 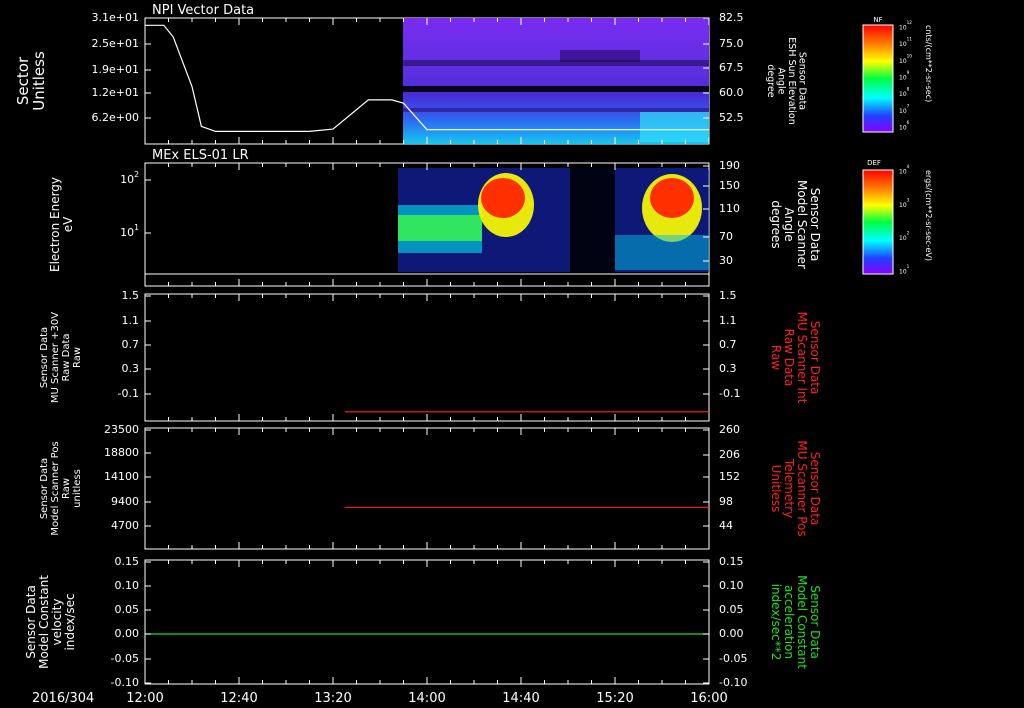 What do you see at coordinates (905, 76) in the screenshot?
I see `colorbar-1-ticks: 1012 1011 1010 109 108 107 106` at bounding box center [905, 76].